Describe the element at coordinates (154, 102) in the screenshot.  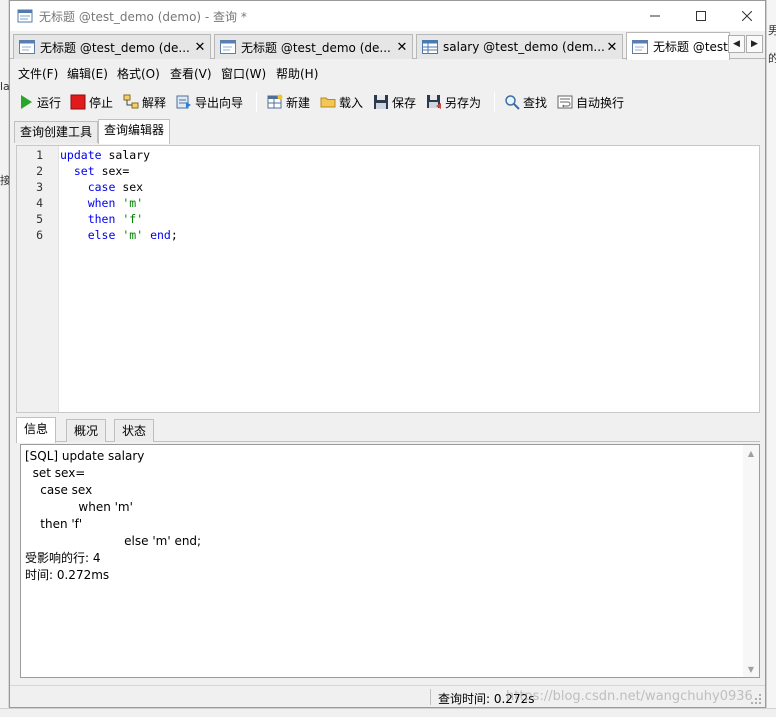
I see `explain-label: 解释` at that location.